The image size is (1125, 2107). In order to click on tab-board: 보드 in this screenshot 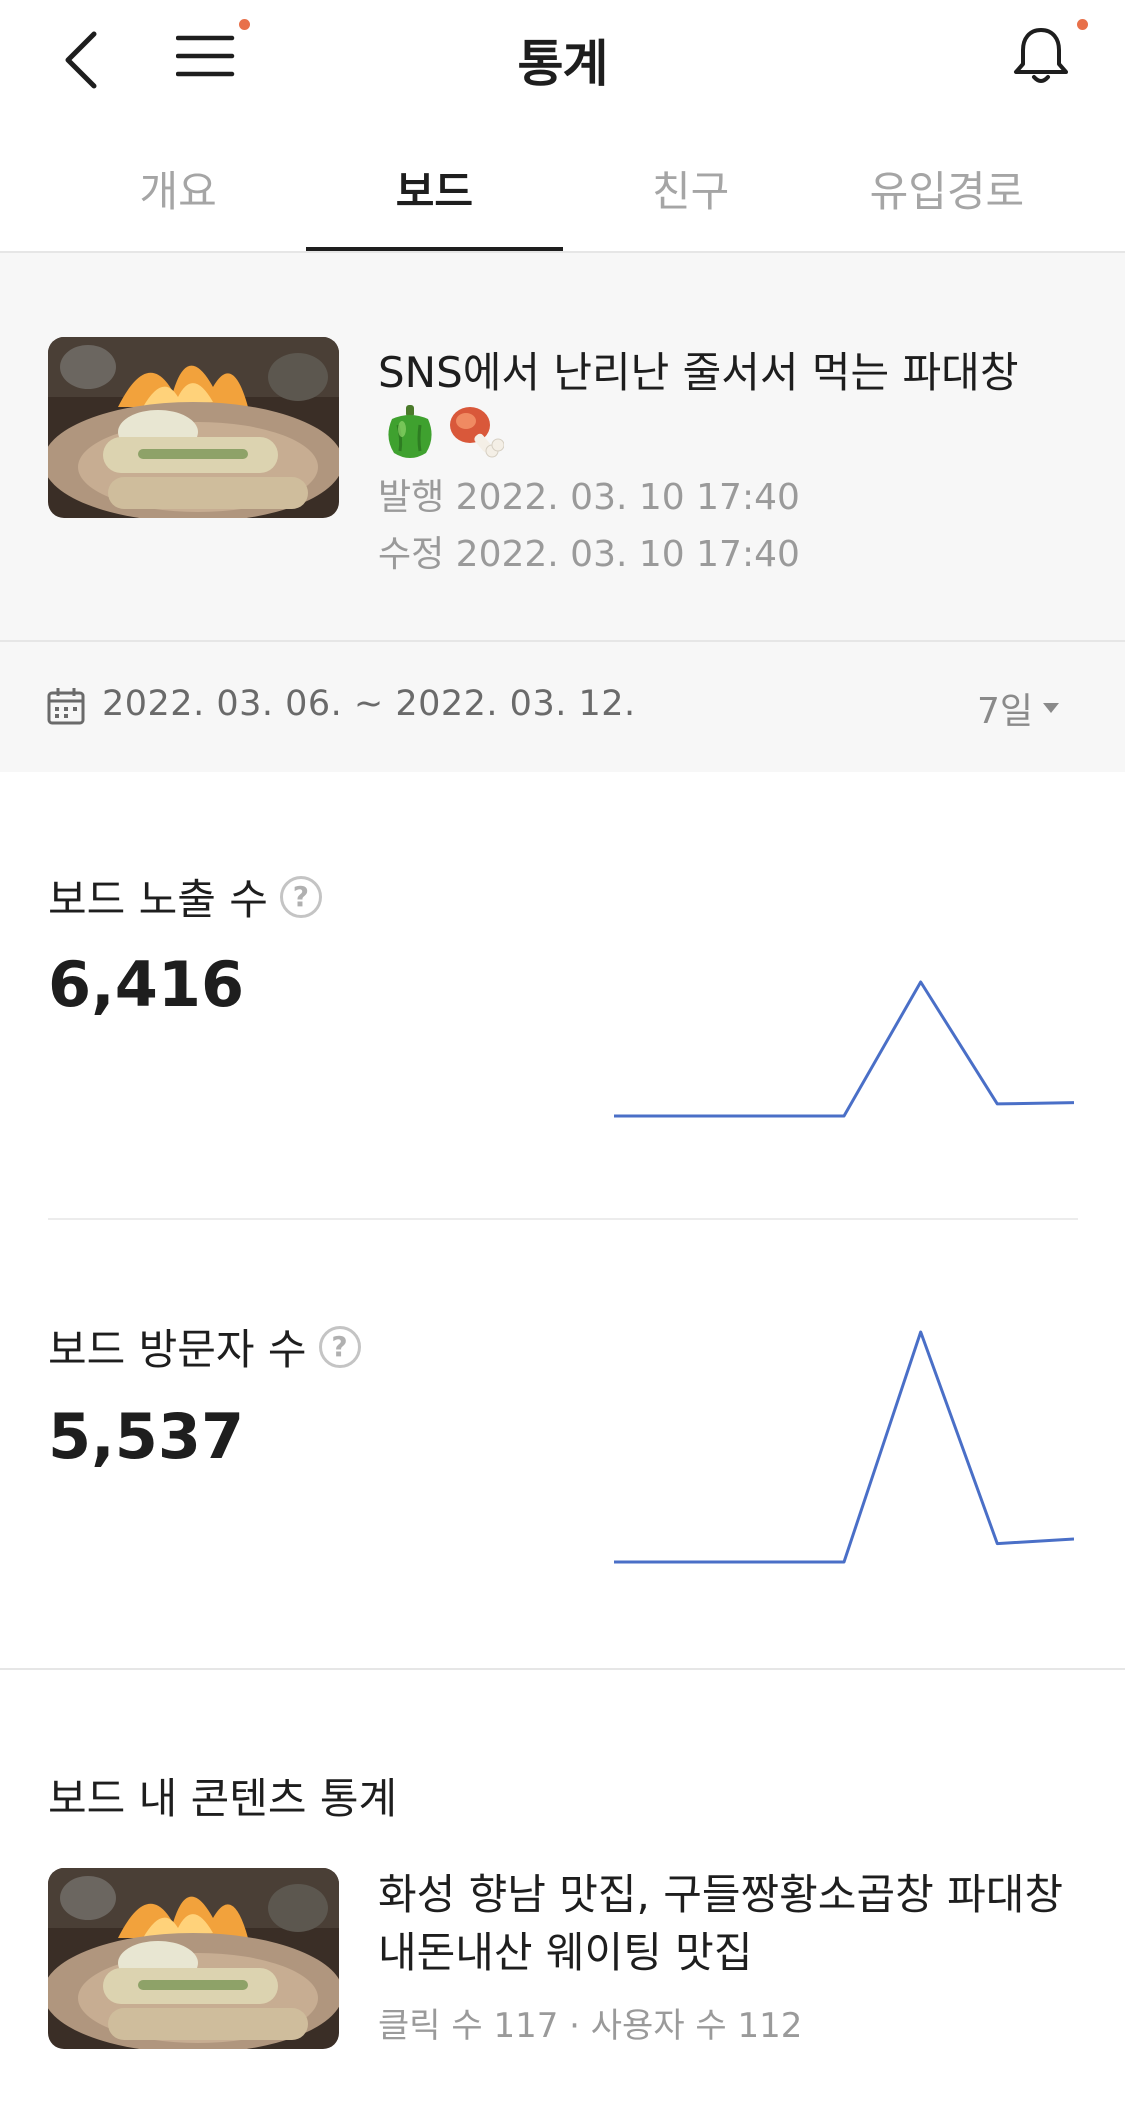, I will do `click(434, 191)`.